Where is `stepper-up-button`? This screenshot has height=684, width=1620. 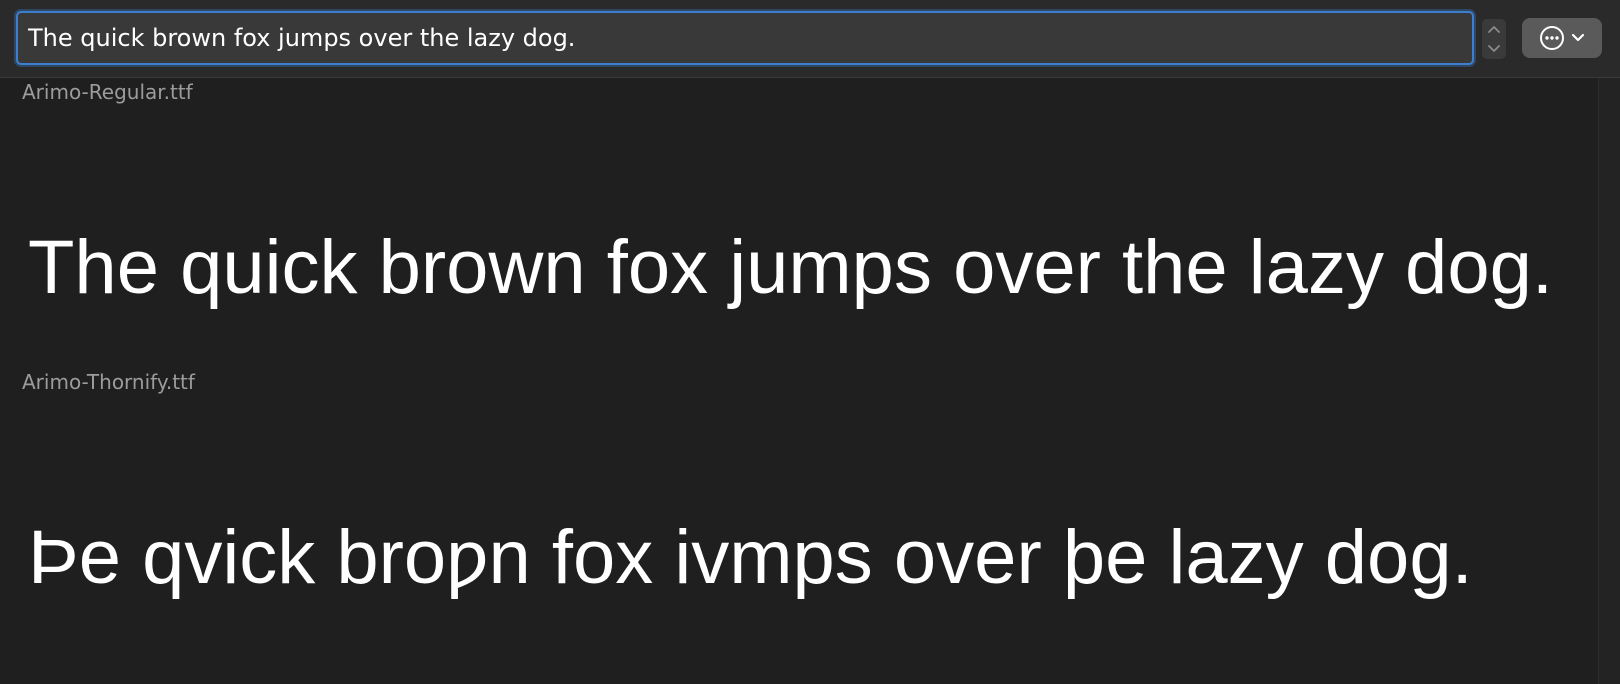 stepper-up-button is located at coordinates (1494, 29).